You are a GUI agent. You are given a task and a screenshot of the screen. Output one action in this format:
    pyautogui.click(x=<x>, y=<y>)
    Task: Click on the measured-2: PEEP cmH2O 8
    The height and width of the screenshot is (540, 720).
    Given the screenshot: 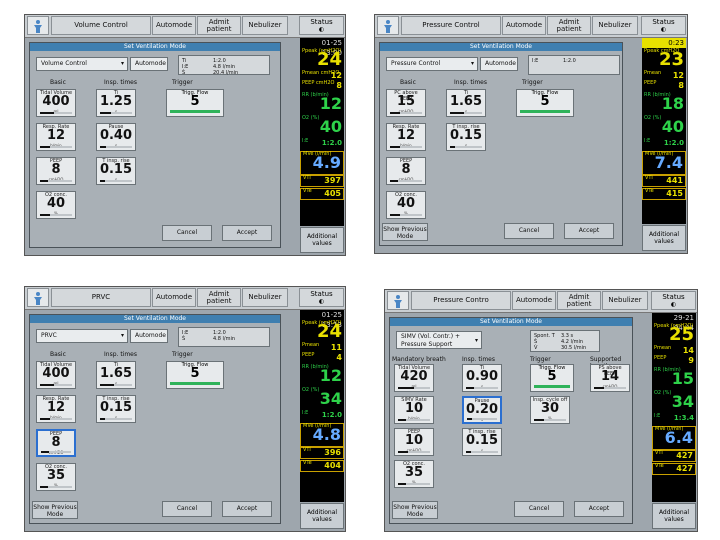 What is the action you would take?
    pyautogui.click(x=322, y=86)
    